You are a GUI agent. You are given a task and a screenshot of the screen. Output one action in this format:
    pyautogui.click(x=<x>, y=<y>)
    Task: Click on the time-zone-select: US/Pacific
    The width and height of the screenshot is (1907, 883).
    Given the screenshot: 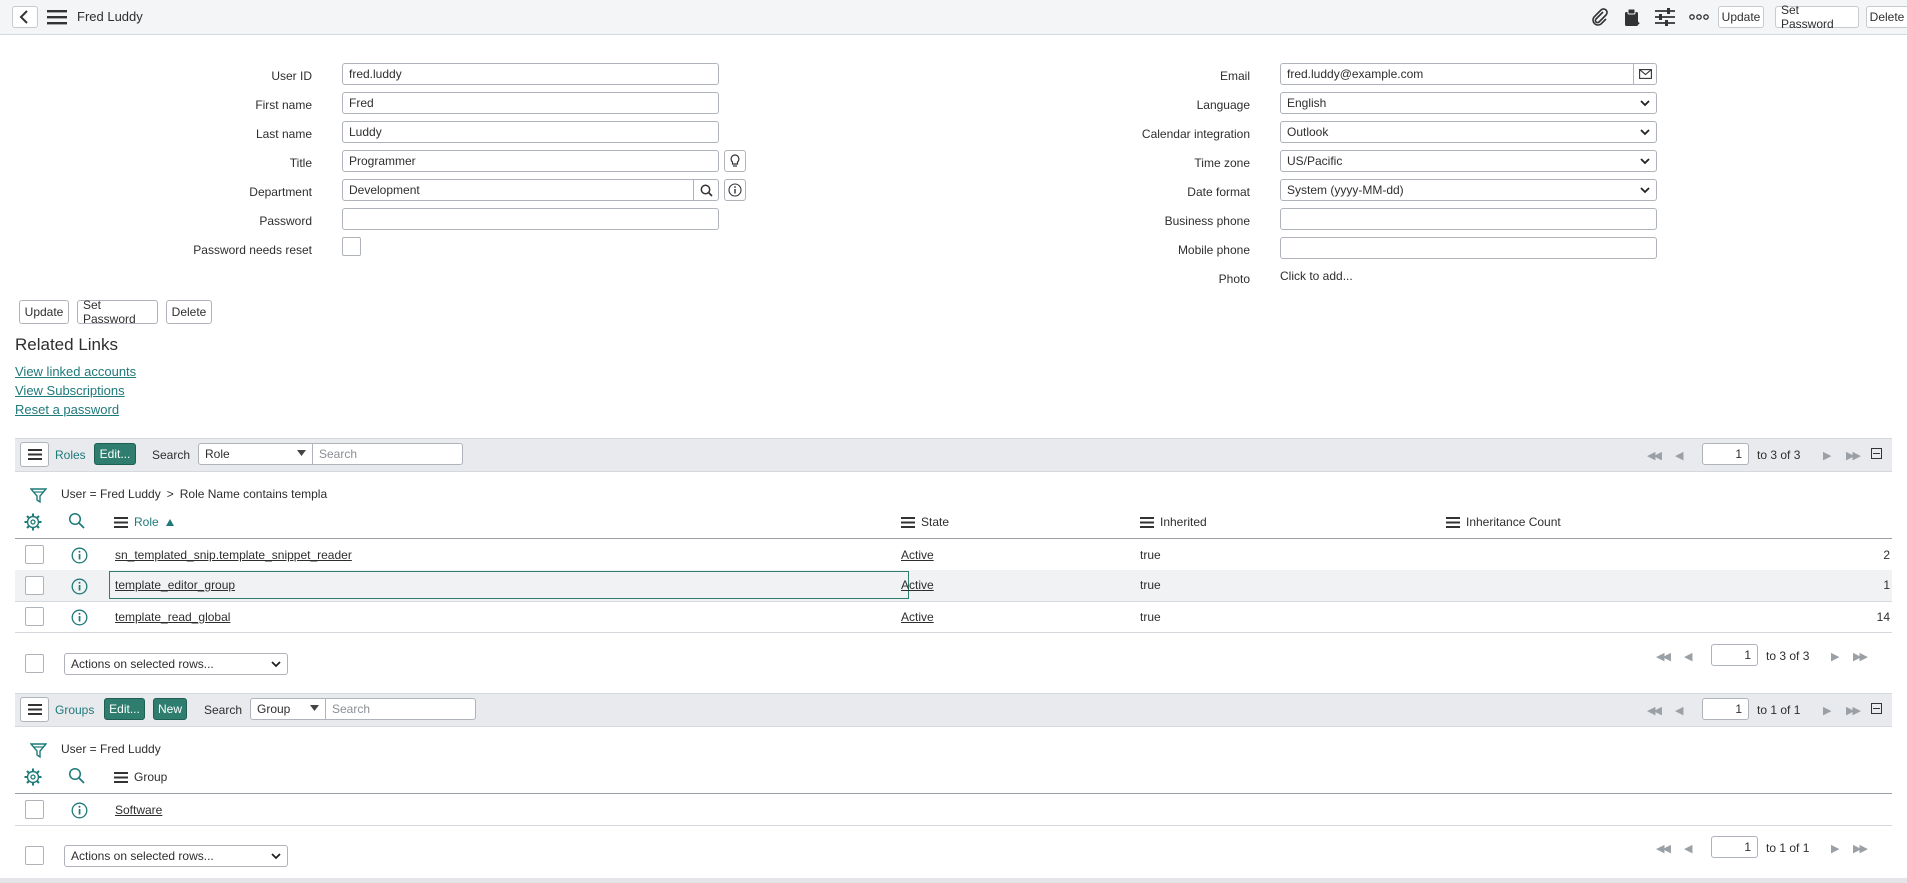 What is the action you would take?
    pyautogui.click(x=1468, y=161)
    